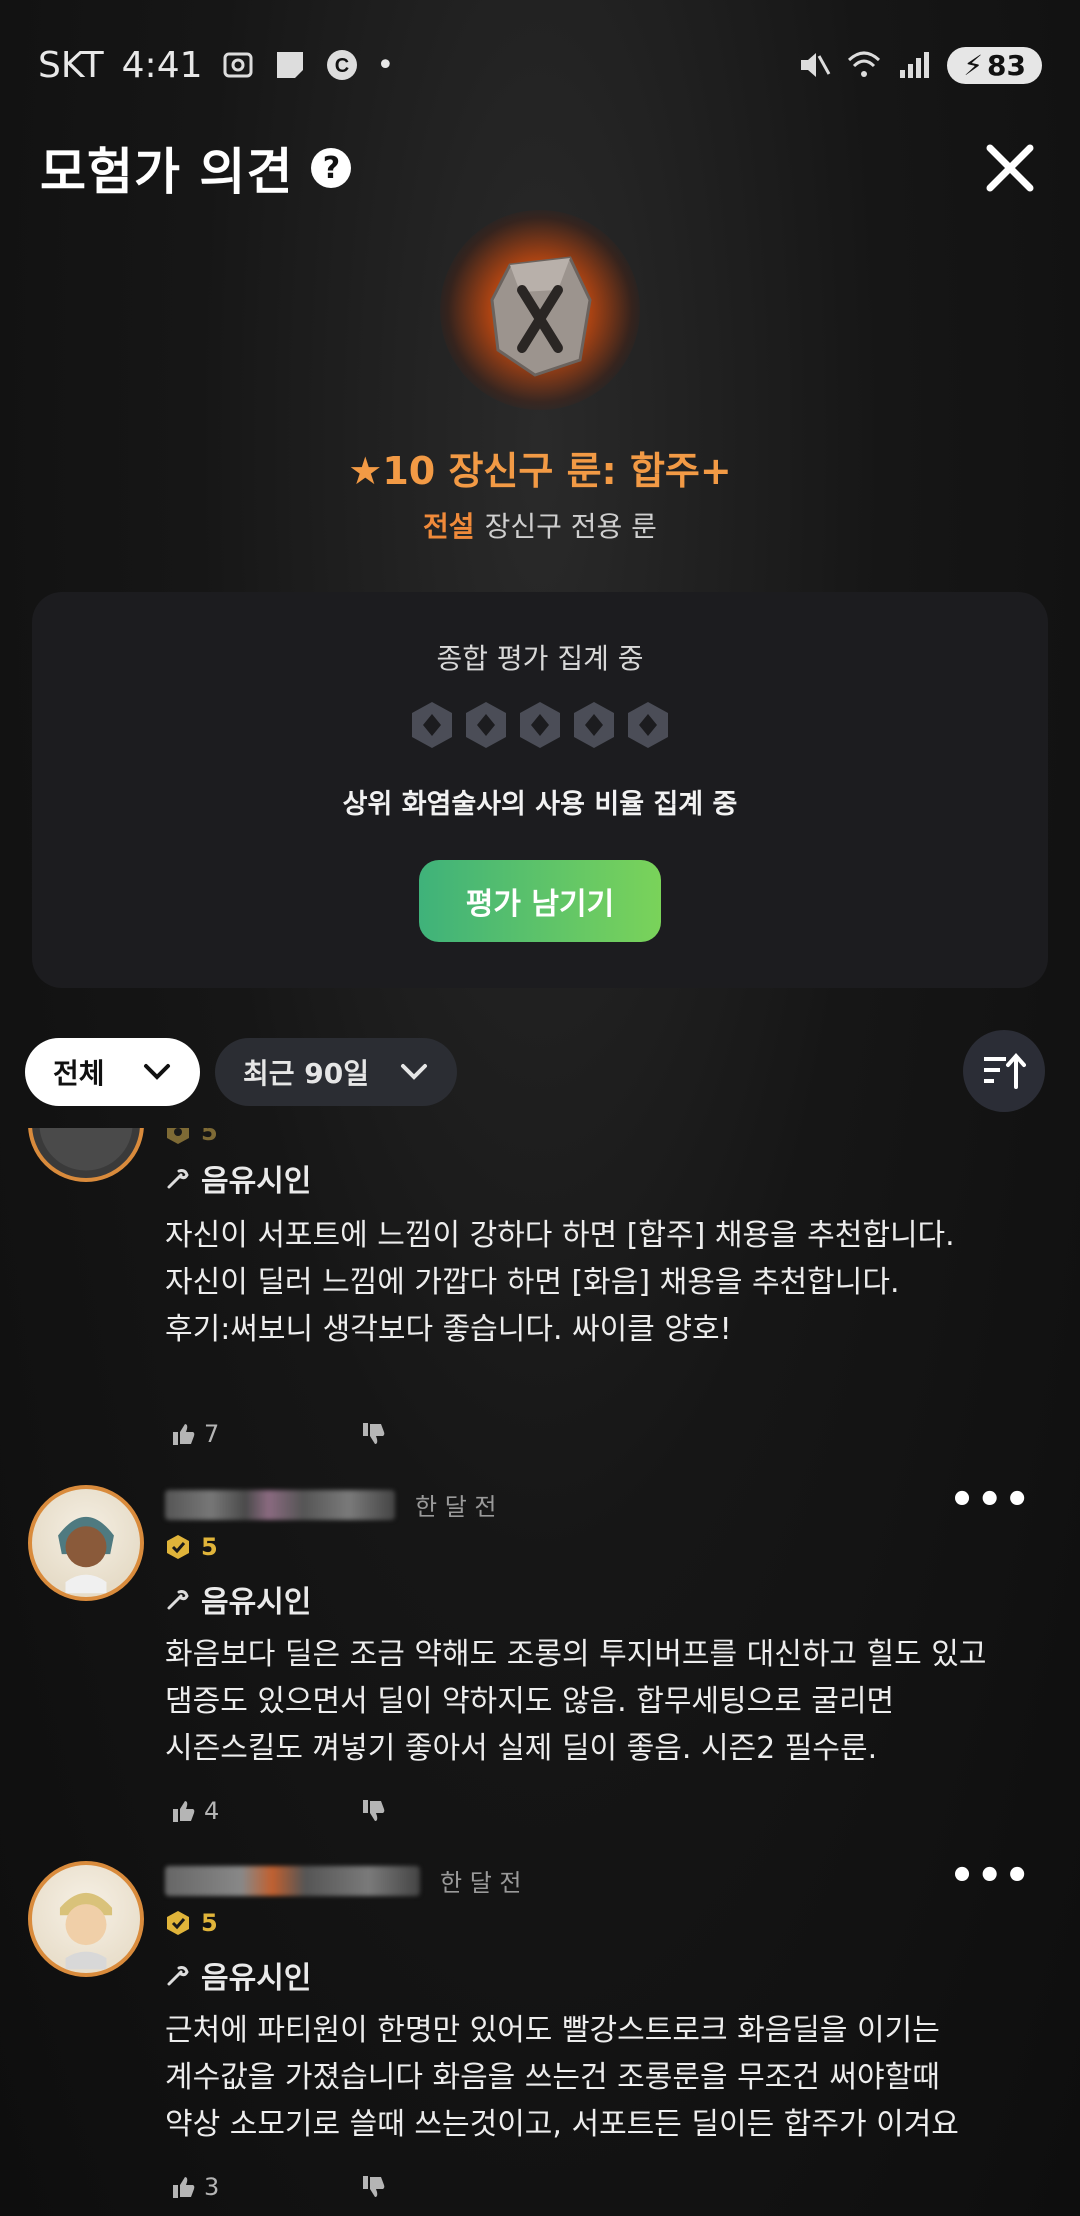 The width and height of the screenshot is (1080, 2216). Describe the element at coordinates (265, 1811) in the screenshot. I see `like-button: 4` at that location.